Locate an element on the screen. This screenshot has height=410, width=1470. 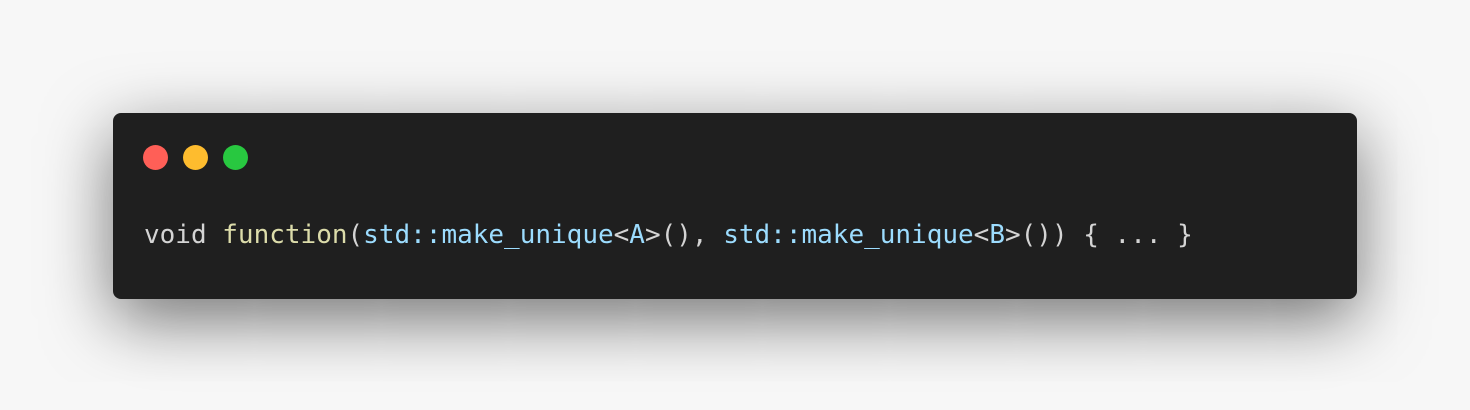
zoom-button is located at coordinates (235, 157).